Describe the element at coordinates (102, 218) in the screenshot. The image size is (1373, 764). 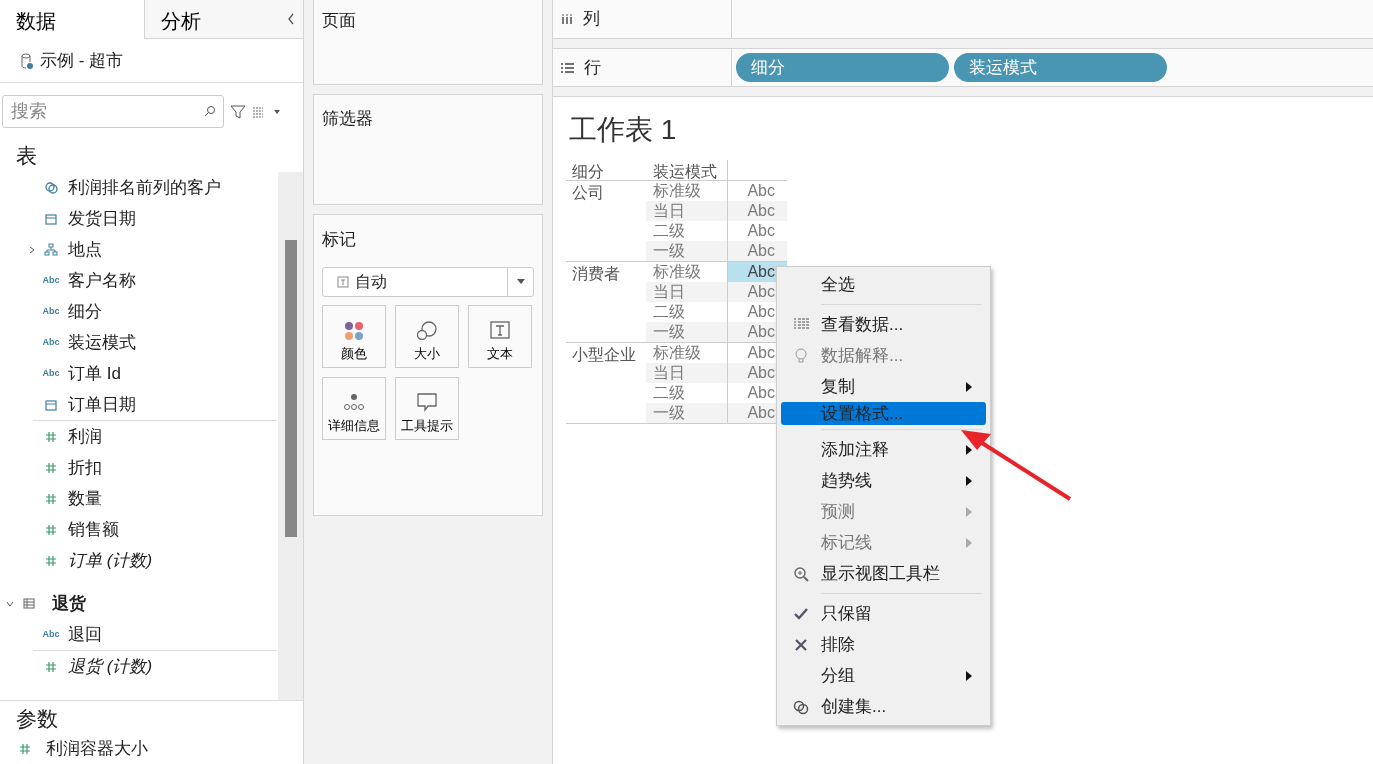
I see `field-name: 发货日期` at that location.